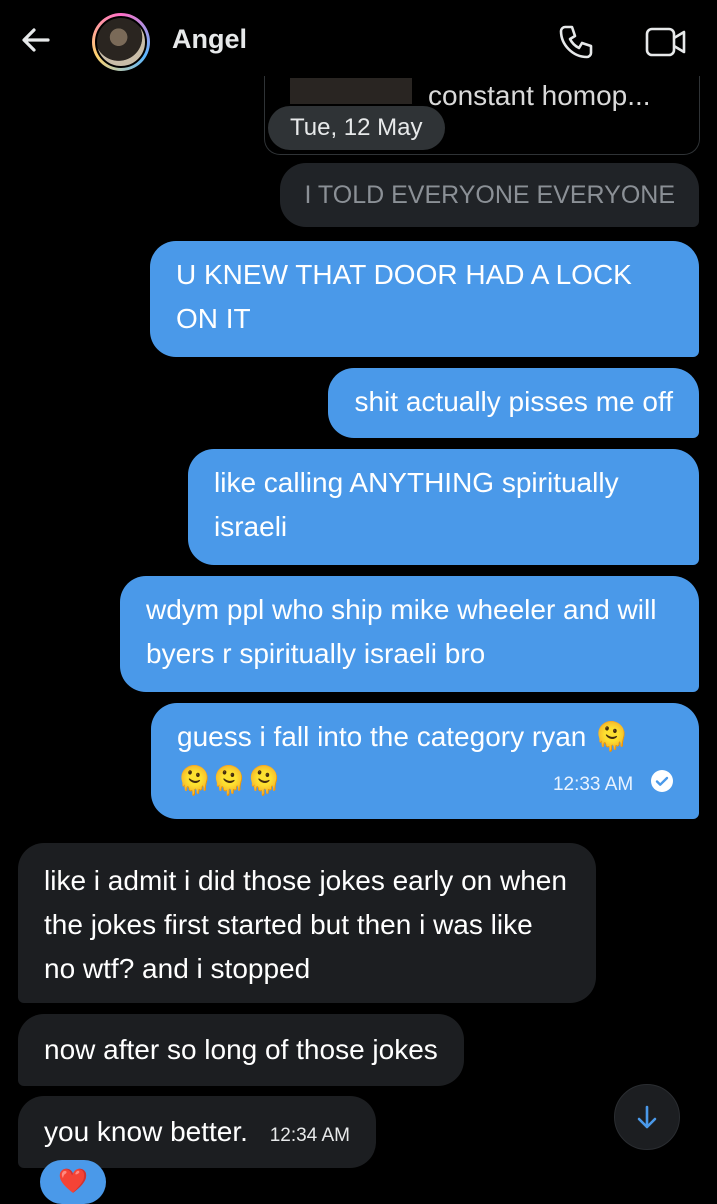 Image resolution: width=717 pixels, height=1204 pixels. Describe the element at coordinates (309, 1135) in the screenshot. I see `message-timestamp: 12:34 AM` at that location.